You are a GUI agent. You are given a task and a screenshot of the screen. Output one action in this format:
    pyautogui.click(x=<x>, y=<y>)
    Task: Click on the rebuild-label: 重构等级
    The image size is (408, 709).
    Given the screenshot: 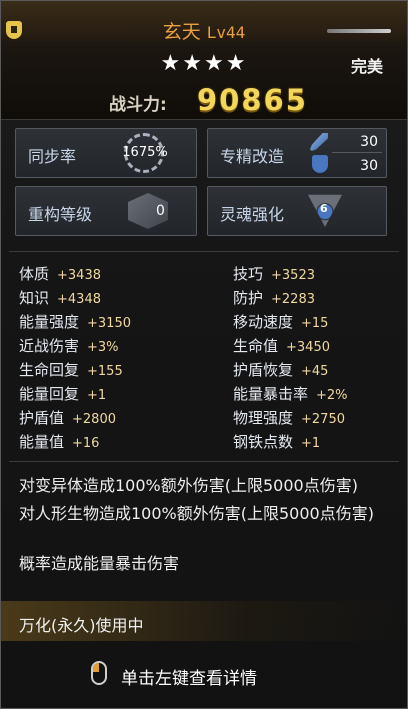 What is the action you would take?
    pyautogui.click(x=60, y=214)
    